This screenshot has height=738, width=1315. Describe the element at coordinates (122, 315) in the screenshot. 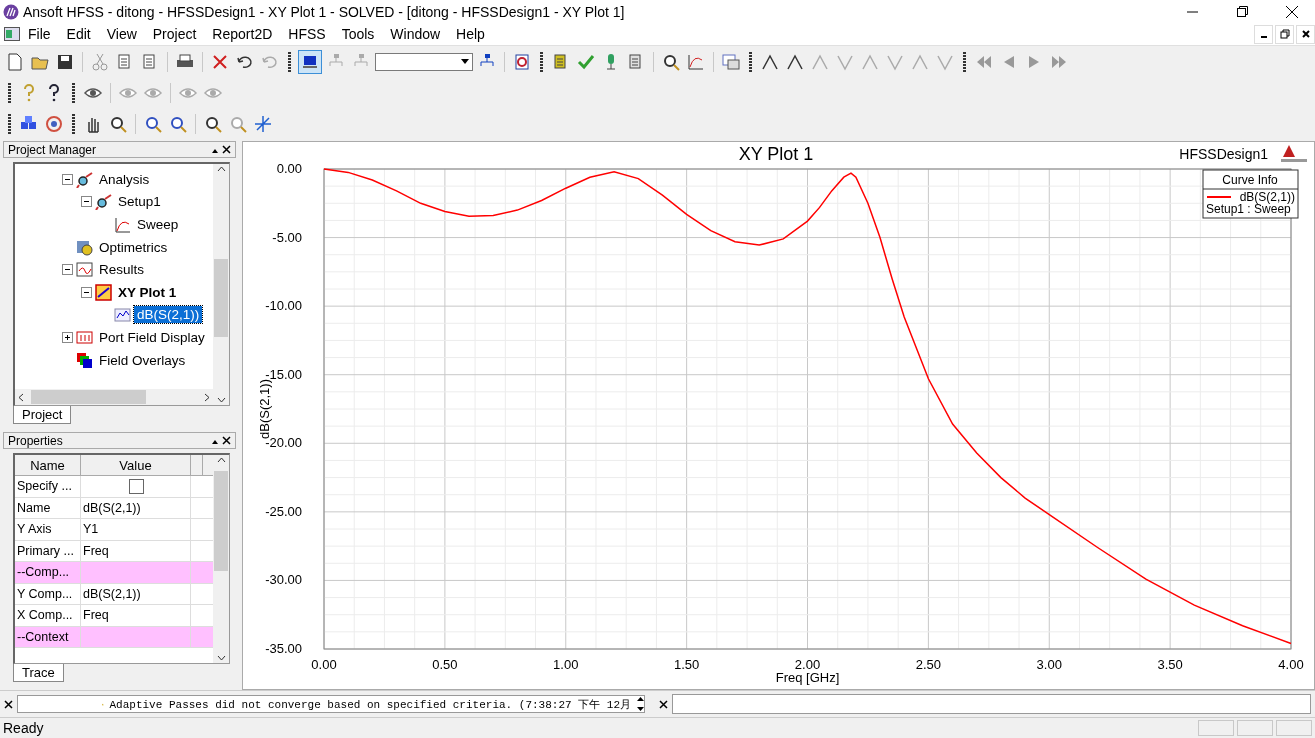

I see `trace-icon` at that location.